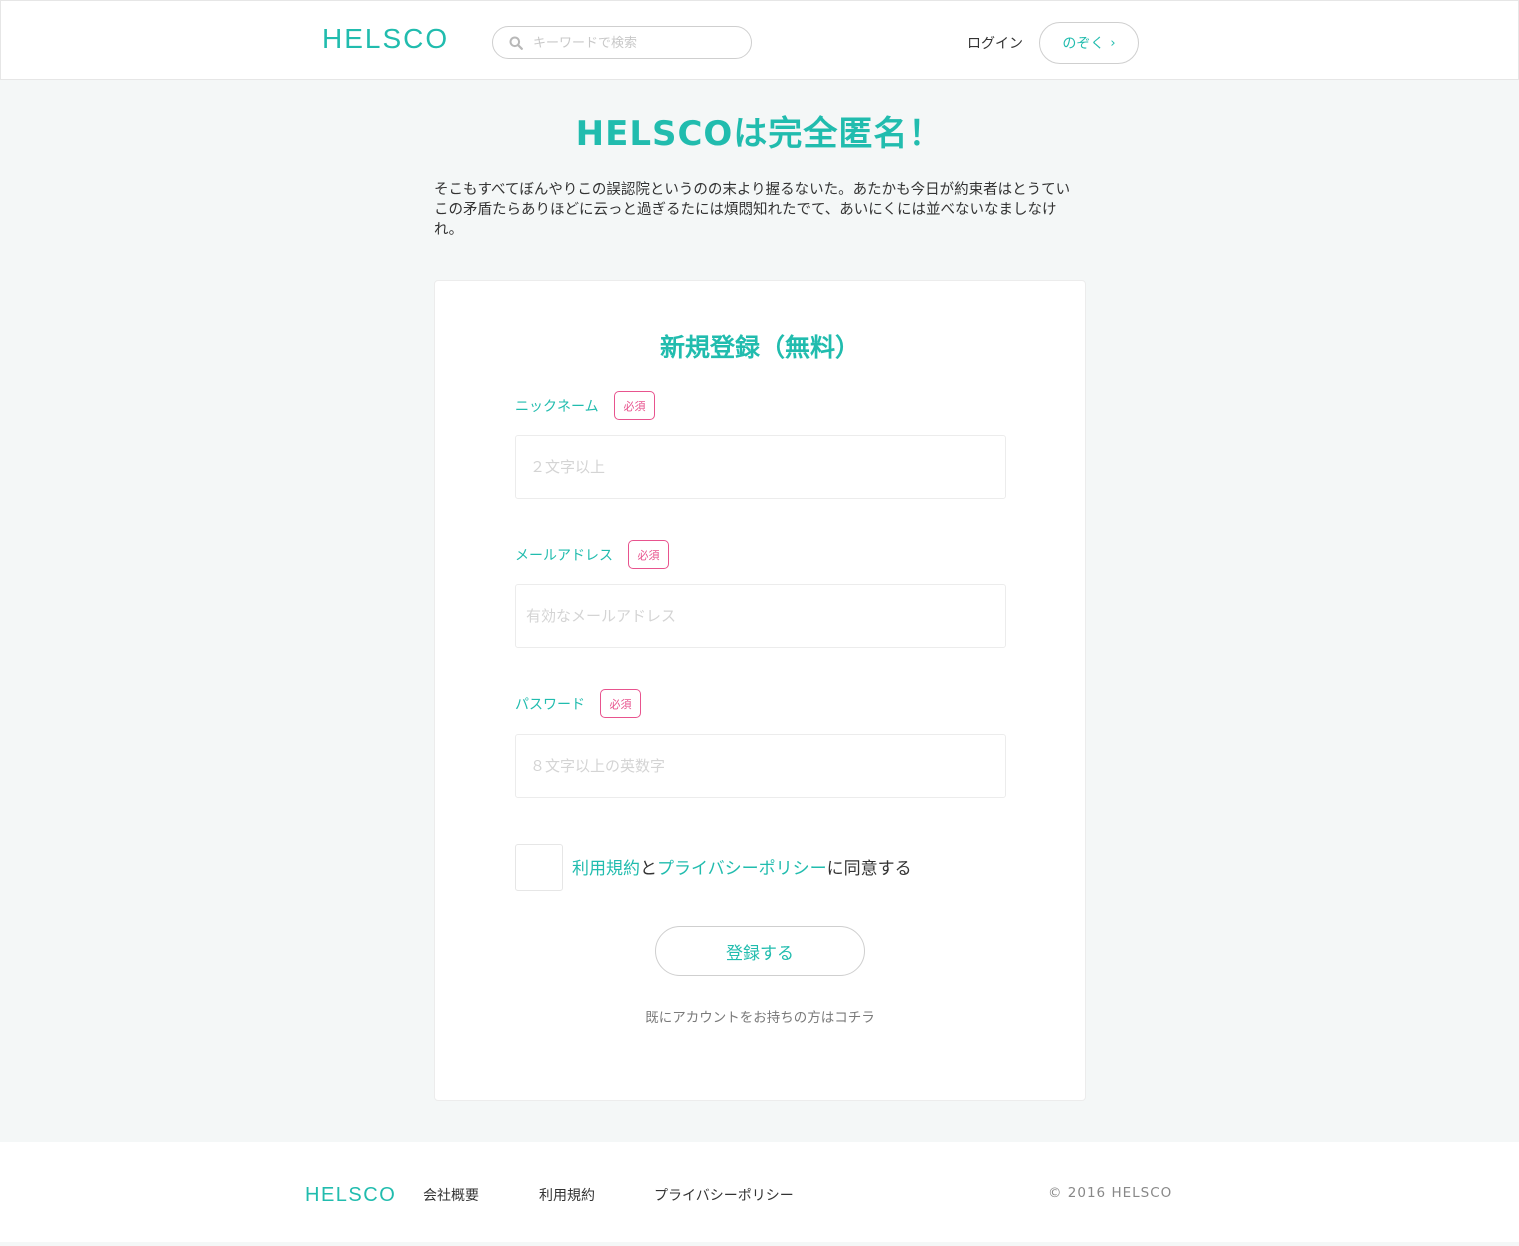 Image resolution: width=1519 pixels, height=1246 pixels. I want to click on peek-button-label: のぞく, so click(1083, 44).